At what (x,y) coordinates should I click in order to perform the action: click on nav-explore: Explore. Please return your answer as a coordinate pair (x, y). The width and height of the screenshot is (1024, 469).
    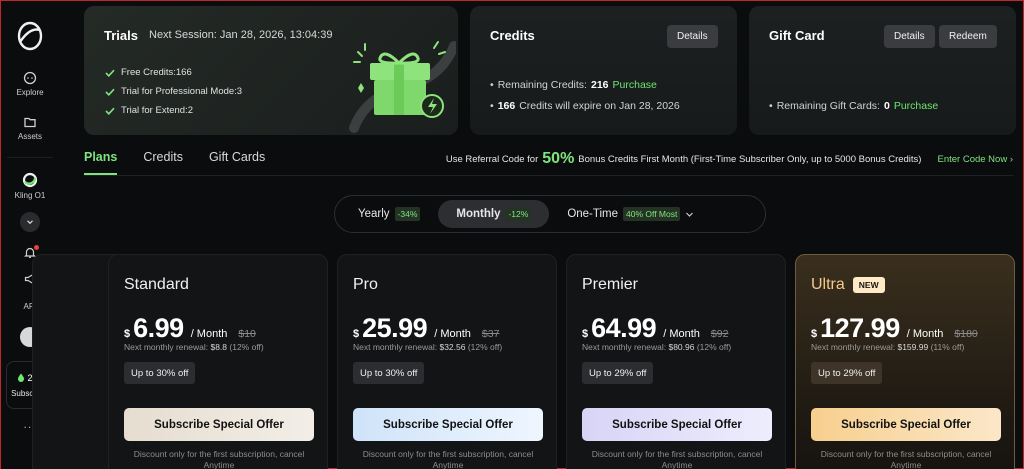
    Looking at the image, I should click on (30, 84).